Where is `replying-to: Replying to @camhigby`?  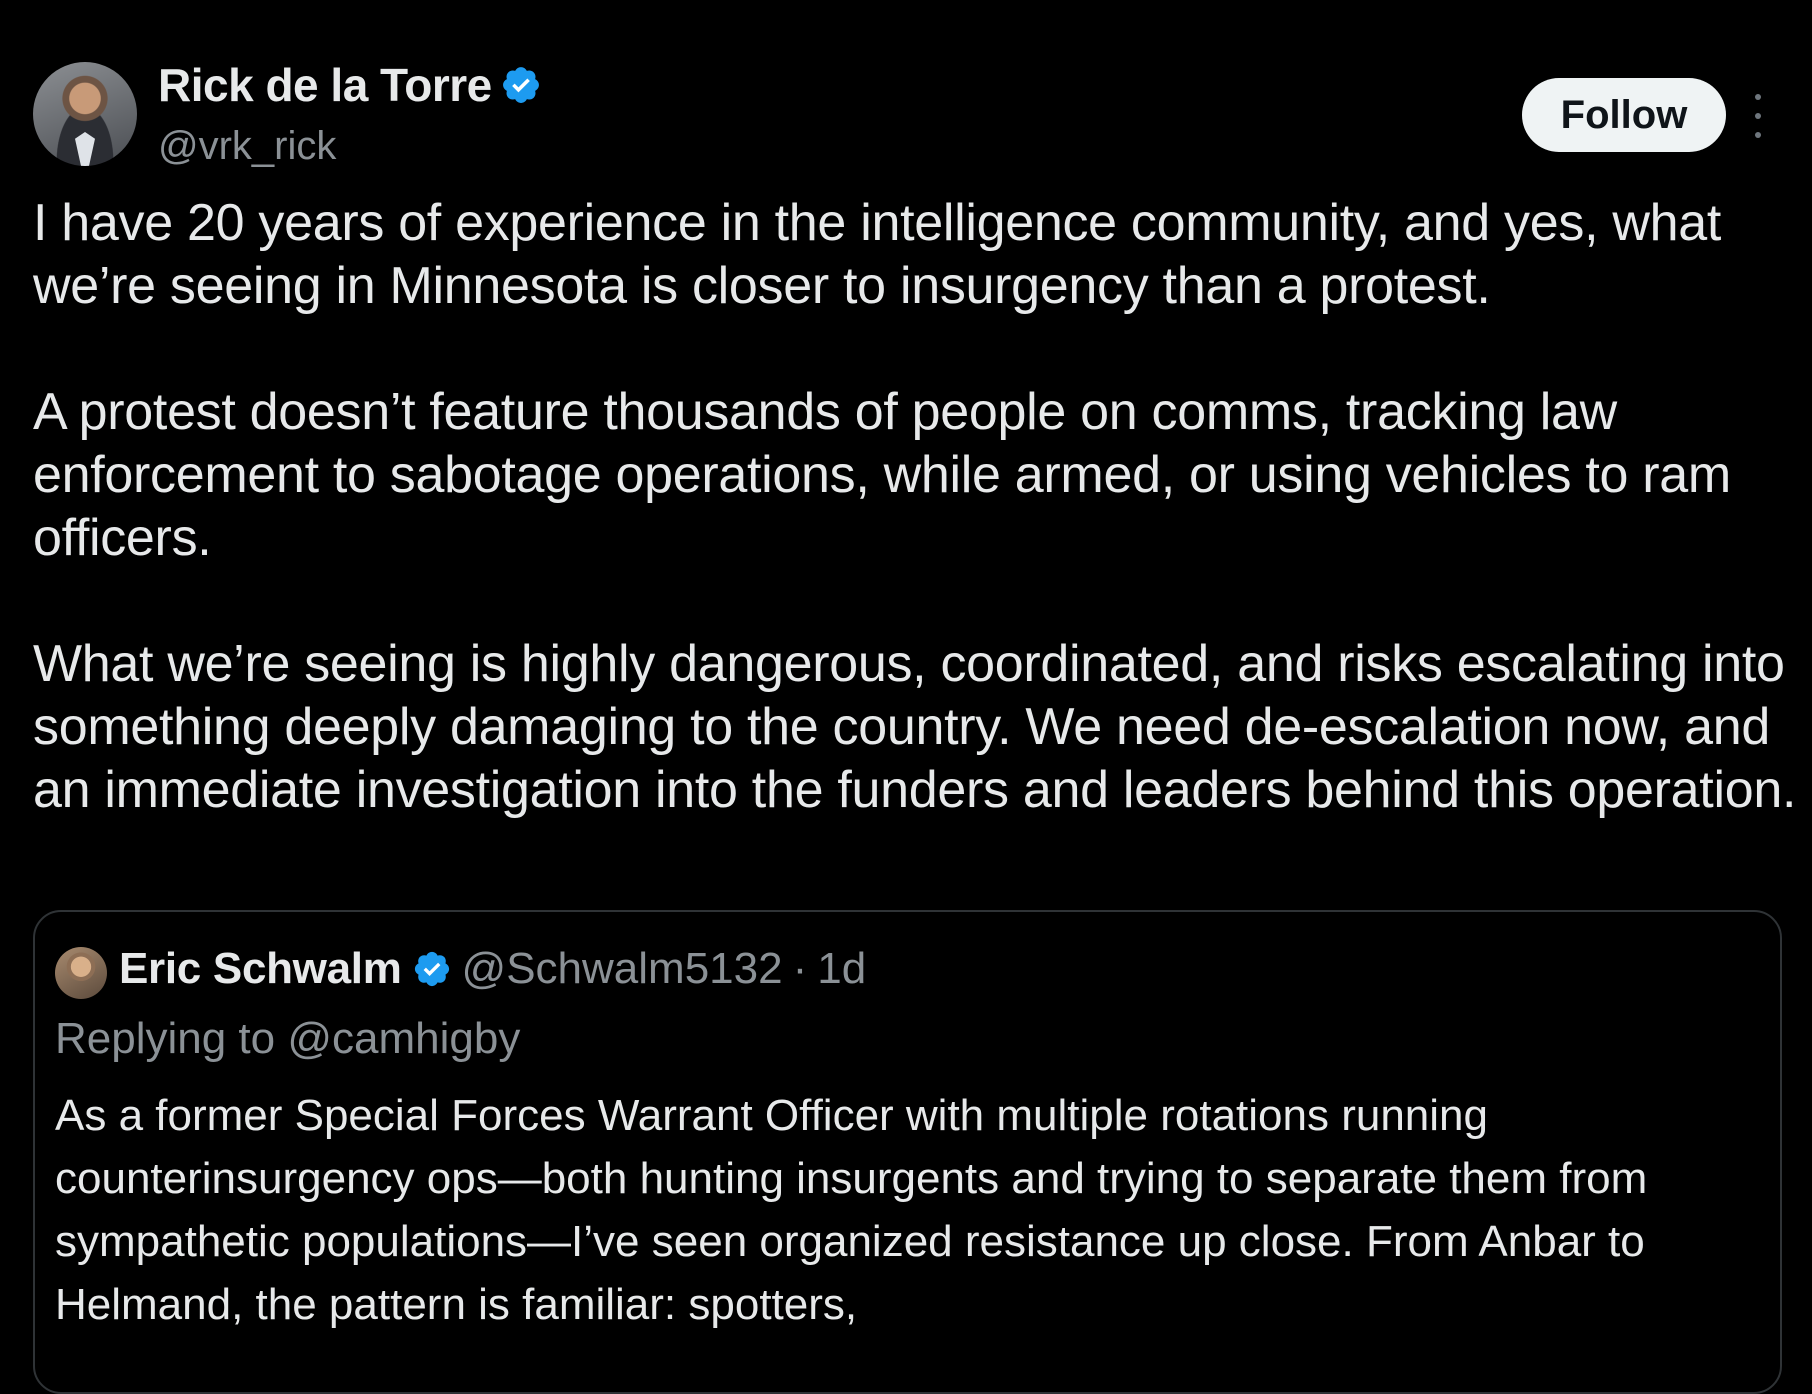
replying-to: Replying to @camhigby is located at coordinates (287, 1039).